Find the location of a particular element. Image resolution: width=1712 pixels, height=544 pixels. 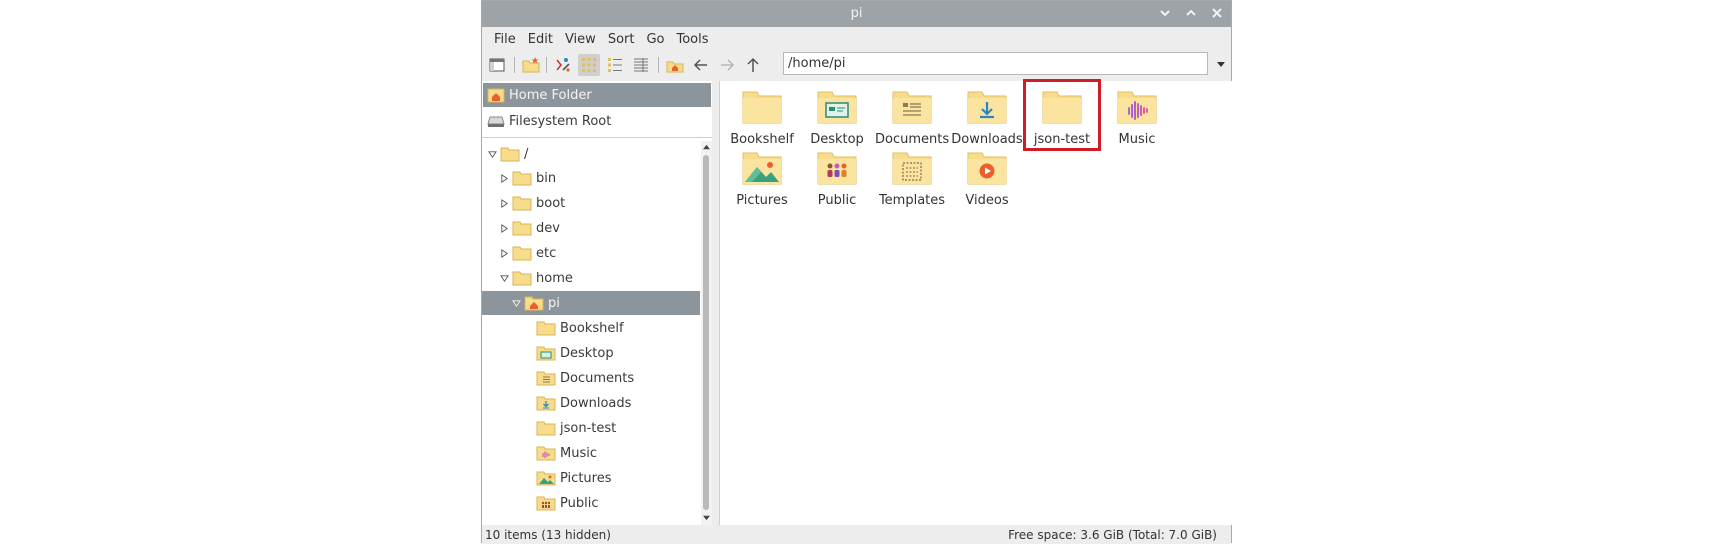

file-label: Bookshelf is located at coordinates (762, 139).